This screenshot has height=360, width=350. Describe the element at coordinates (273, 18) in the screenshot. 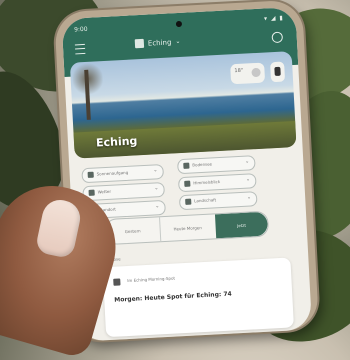

I see `status-icons: ▾ ◢ ▮` at that location.